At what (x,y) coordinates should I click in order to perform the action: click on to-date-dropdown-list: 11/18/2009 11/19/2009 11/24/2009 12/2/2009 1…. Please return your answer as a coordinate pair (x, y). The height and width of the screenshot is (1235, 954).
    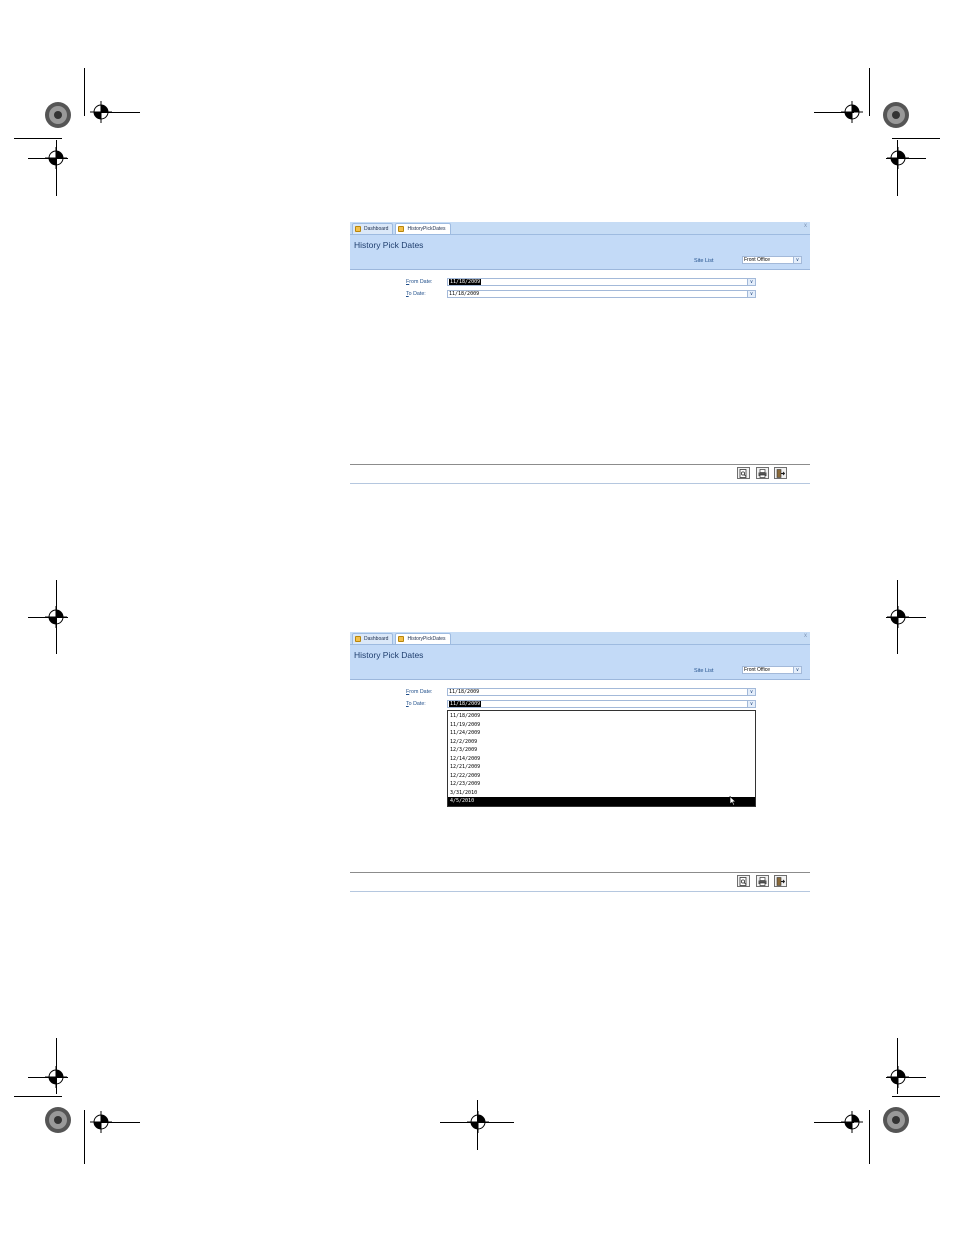
    Looking at the image, I should click on (601, 758).